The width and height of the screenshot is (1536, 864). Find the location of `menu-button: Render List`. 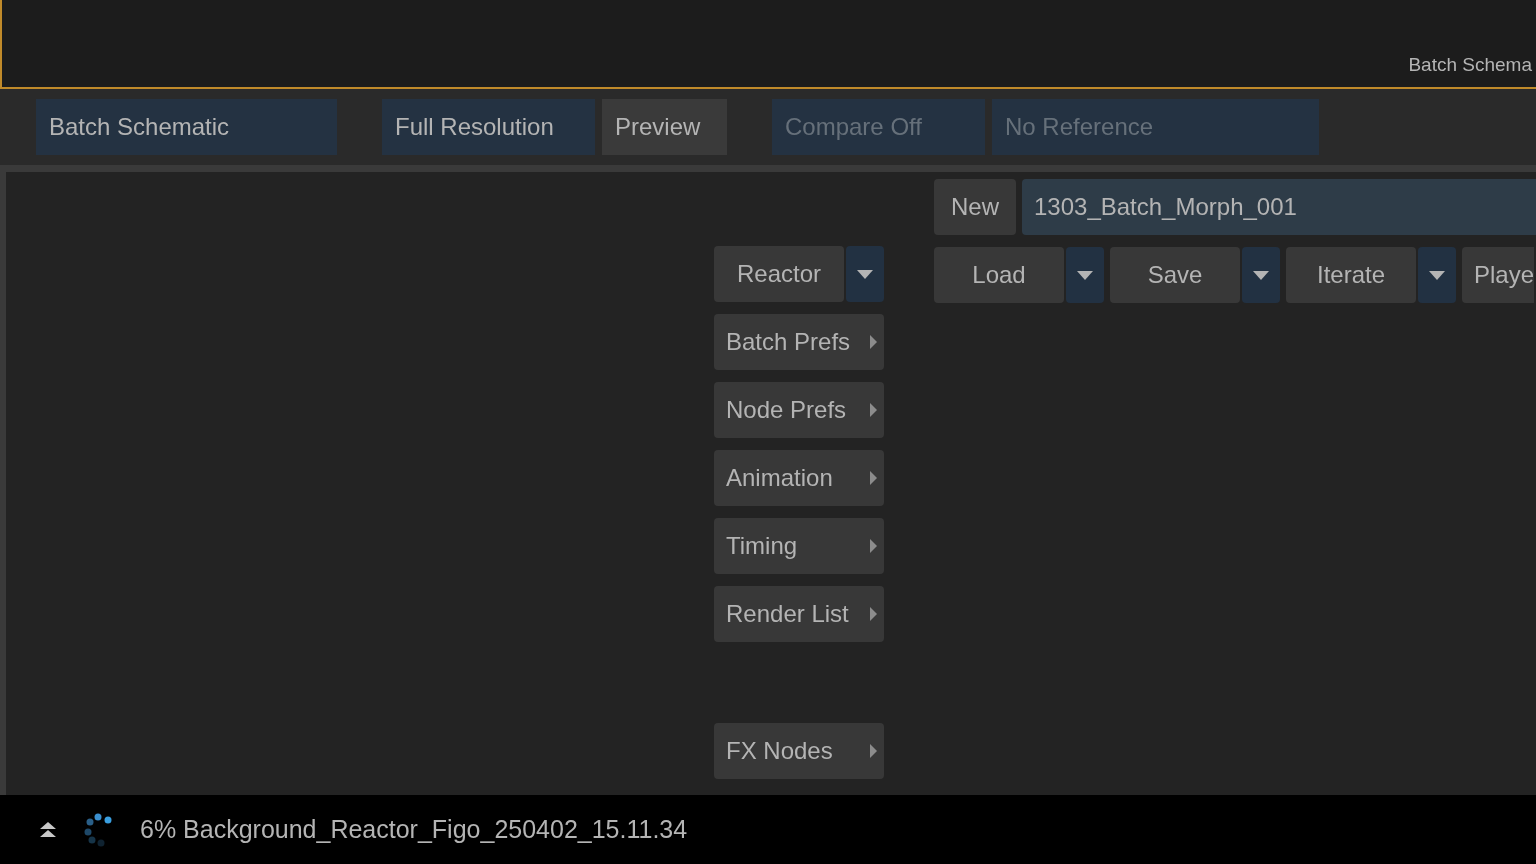

menu-button: Render List is located at coordinates (799, 614).